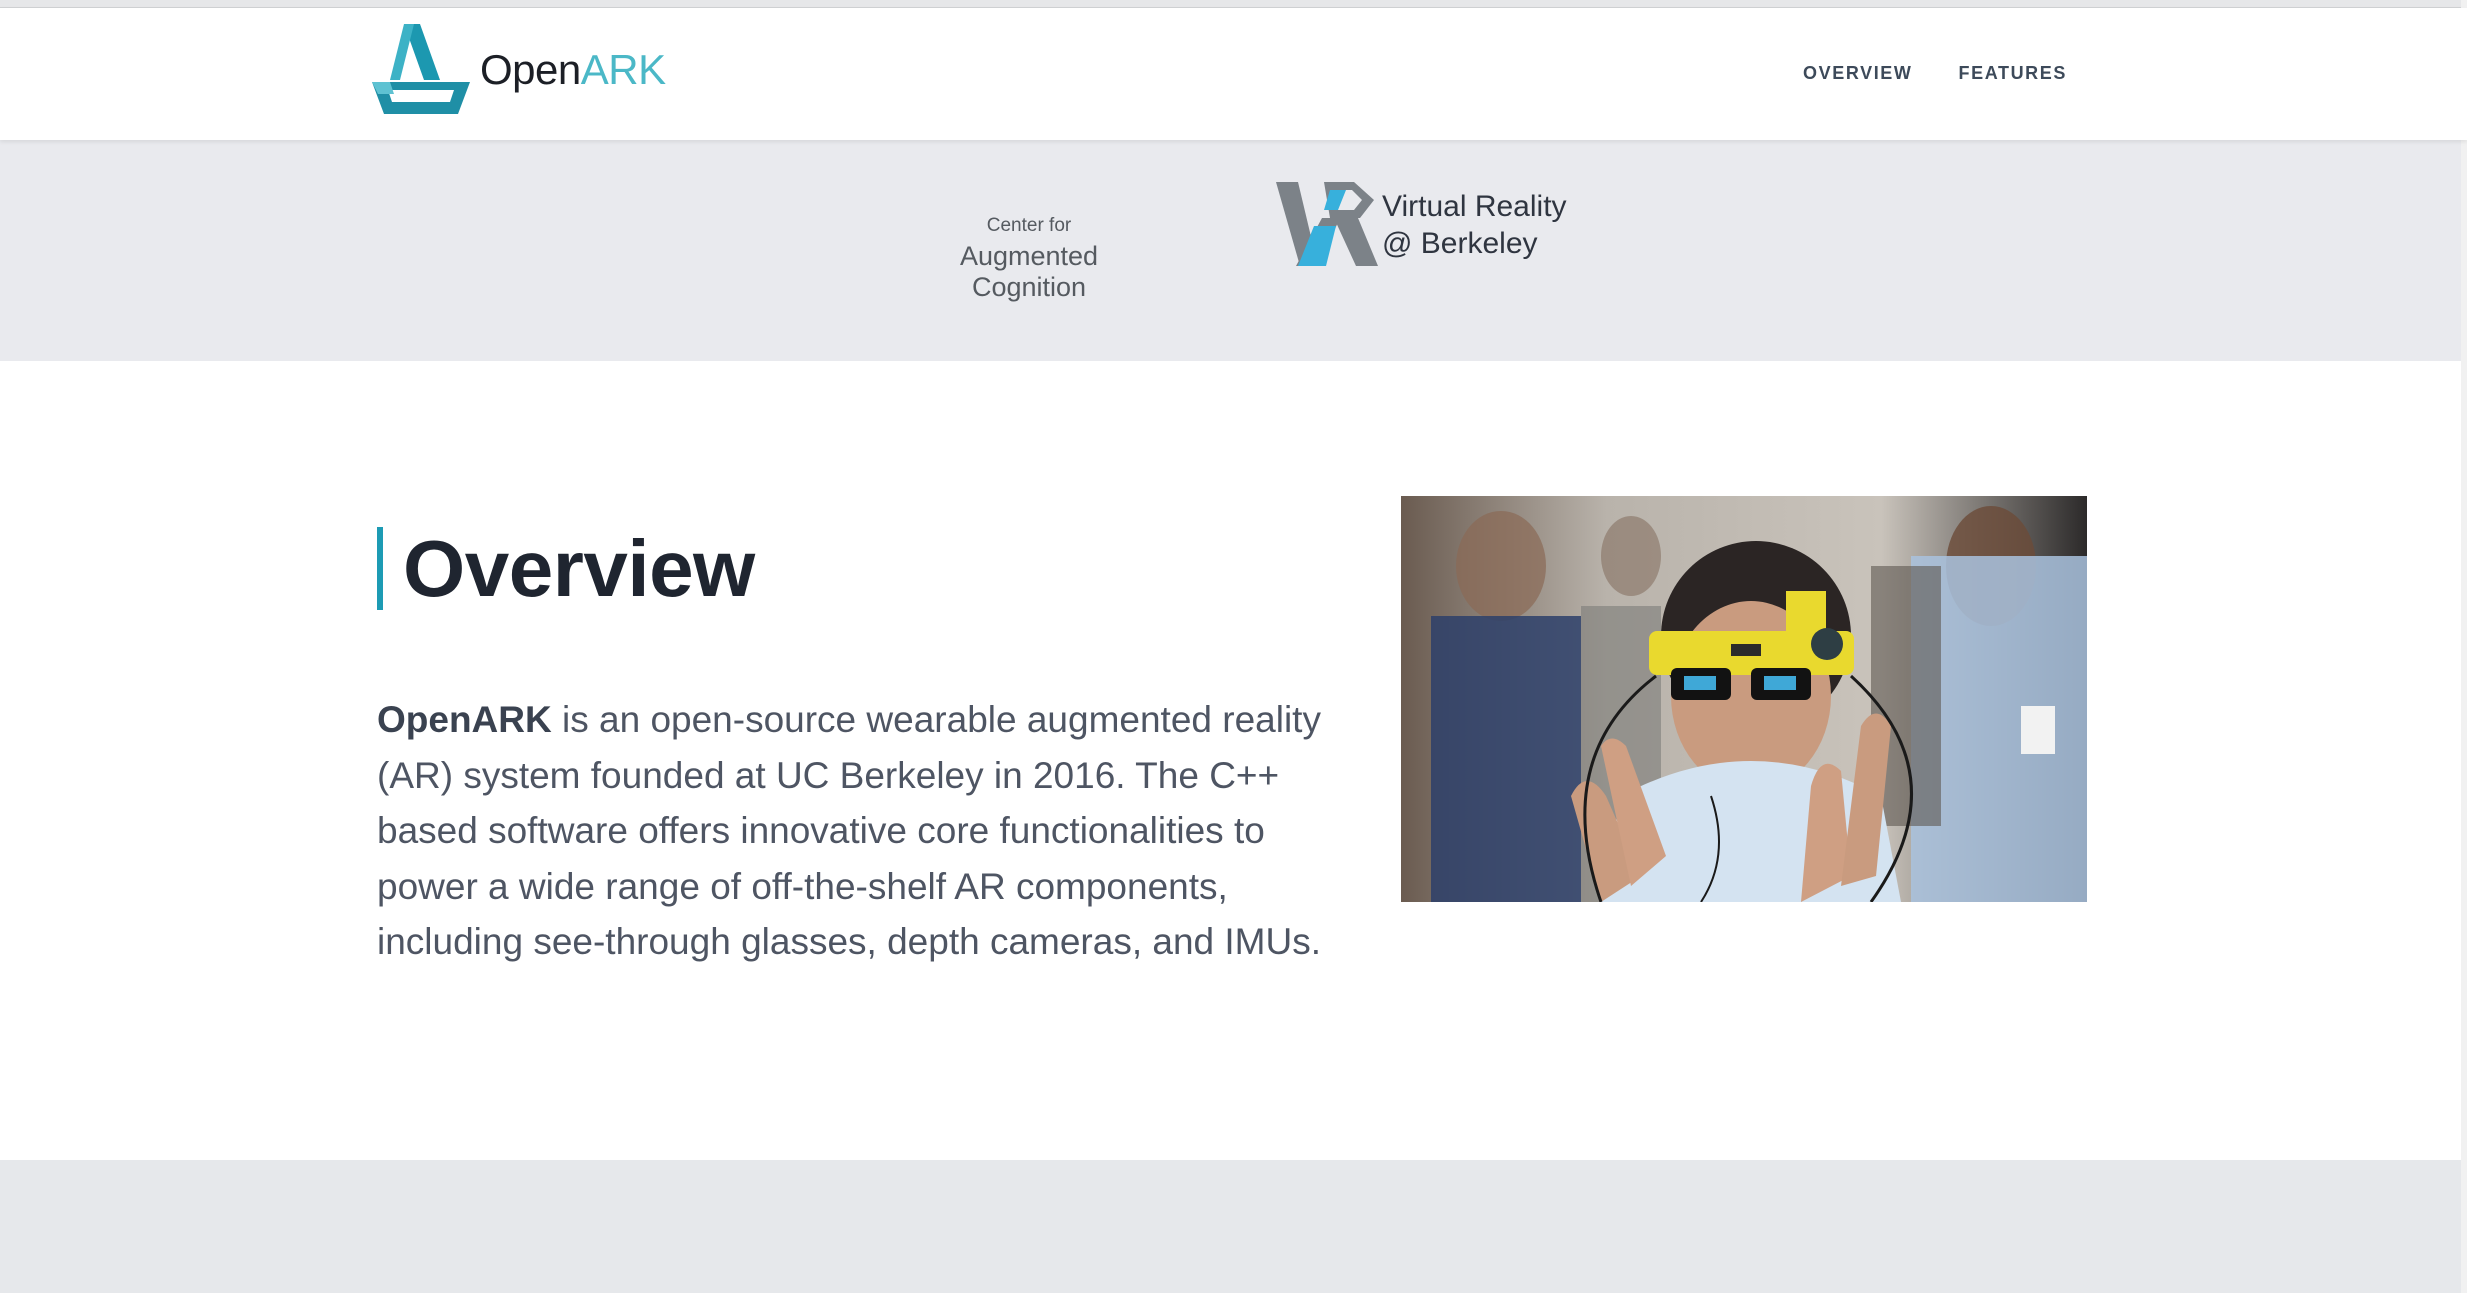  I want to click on overview-heading-accent: Overview, so click(566, 568).